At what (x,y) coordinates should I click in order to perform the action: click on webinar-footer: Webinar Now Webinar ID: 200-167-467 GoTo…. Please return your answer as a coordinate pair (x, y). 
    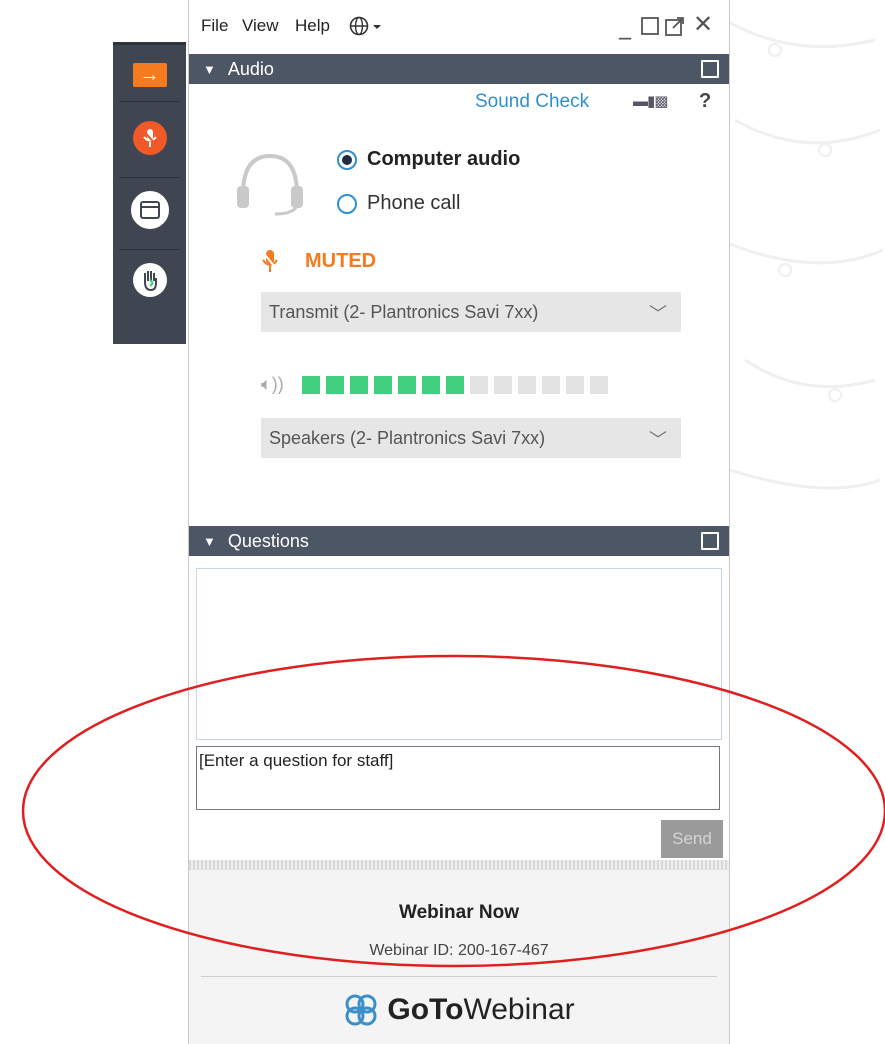
    Looking at the image, I should click on (459, 952).